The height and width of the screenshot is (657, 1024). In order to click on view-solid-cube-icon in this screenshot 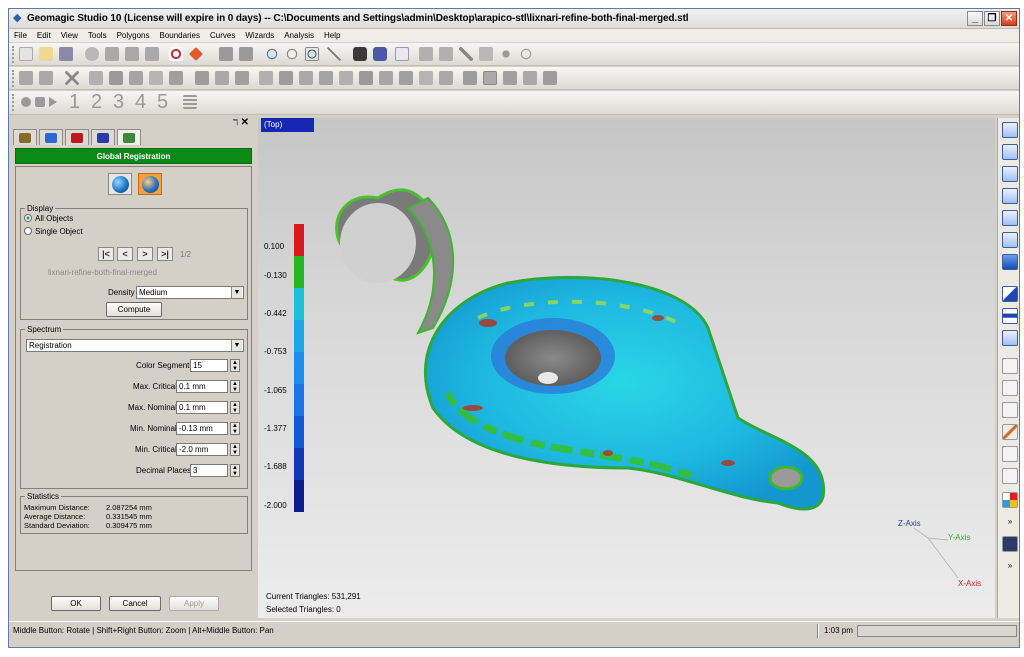, I will do `click(1010, 262)`.